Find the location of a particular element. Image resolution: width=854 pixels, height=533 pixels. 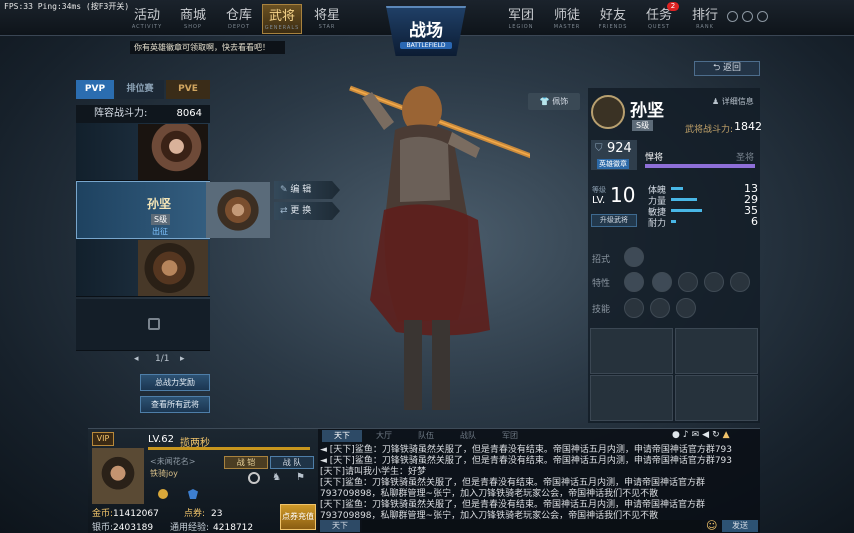

prev-page-icon: ◂ is located at coordinates (136, 359).